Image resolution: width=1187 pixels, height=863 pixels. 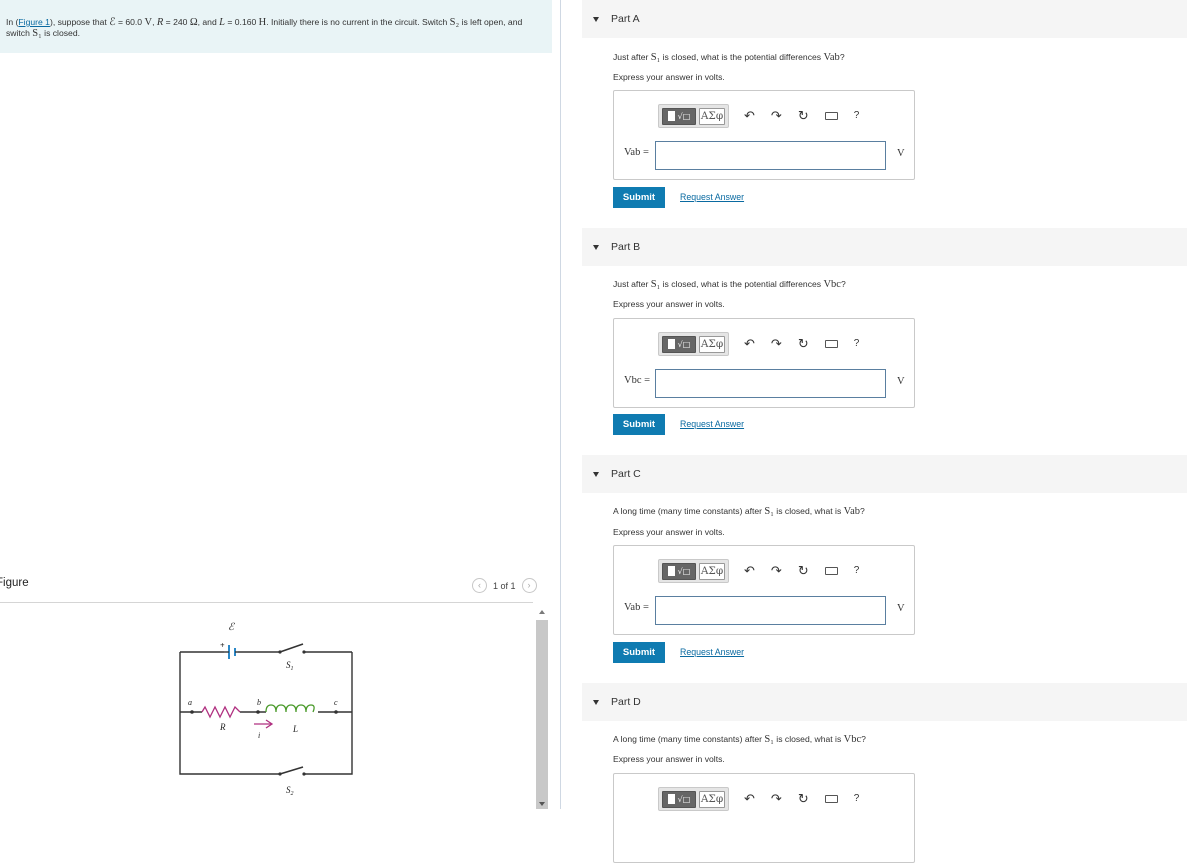 I want to click on question-text: is closed, what is, so click(x=808, y=739).